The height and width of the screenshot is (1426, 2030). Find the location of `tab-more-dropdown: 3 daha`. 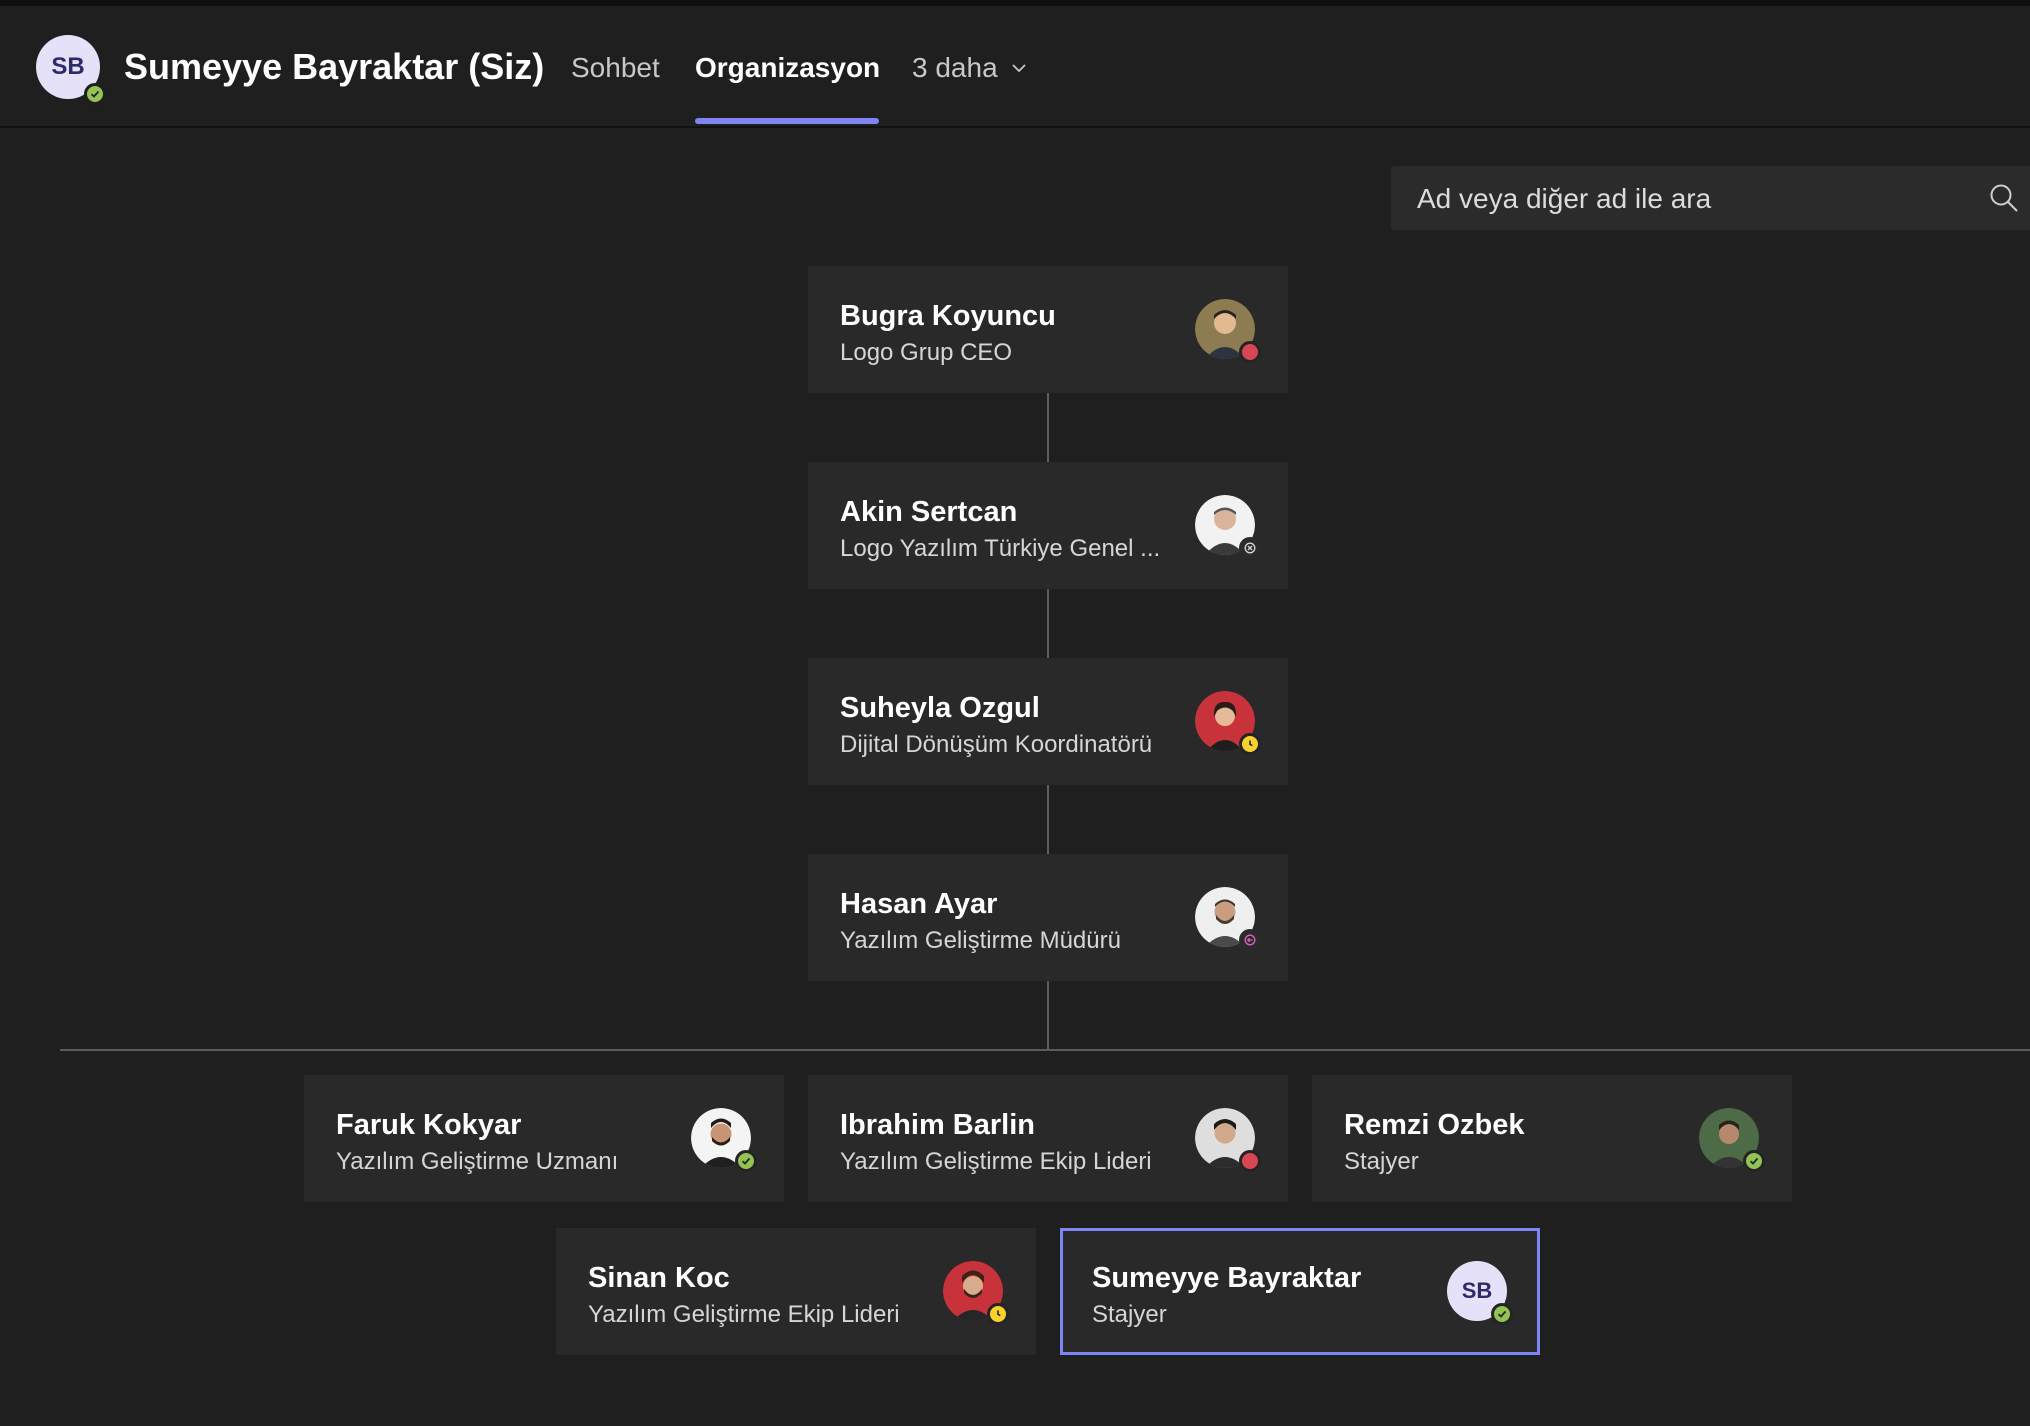

tab-more-dropdown: 3 daha is located at coordinates (970, 68).